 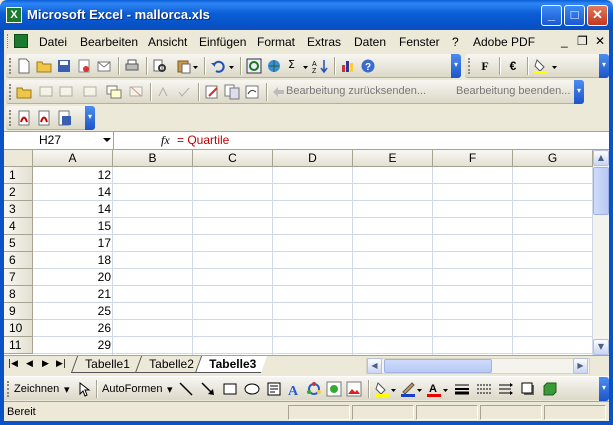 I want to click on help-icon: ?, so click(x=368, y=66).